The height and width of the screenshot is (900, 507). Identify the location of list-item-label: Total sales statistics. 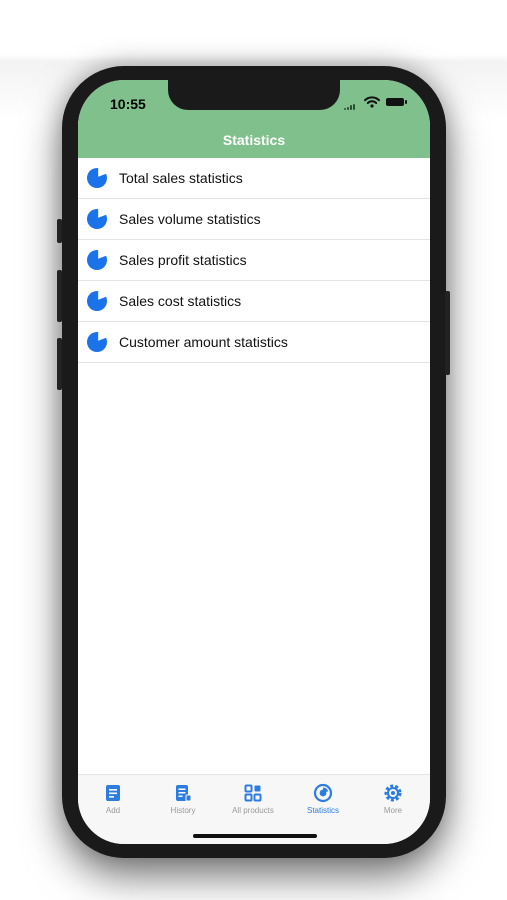
(181, 178).